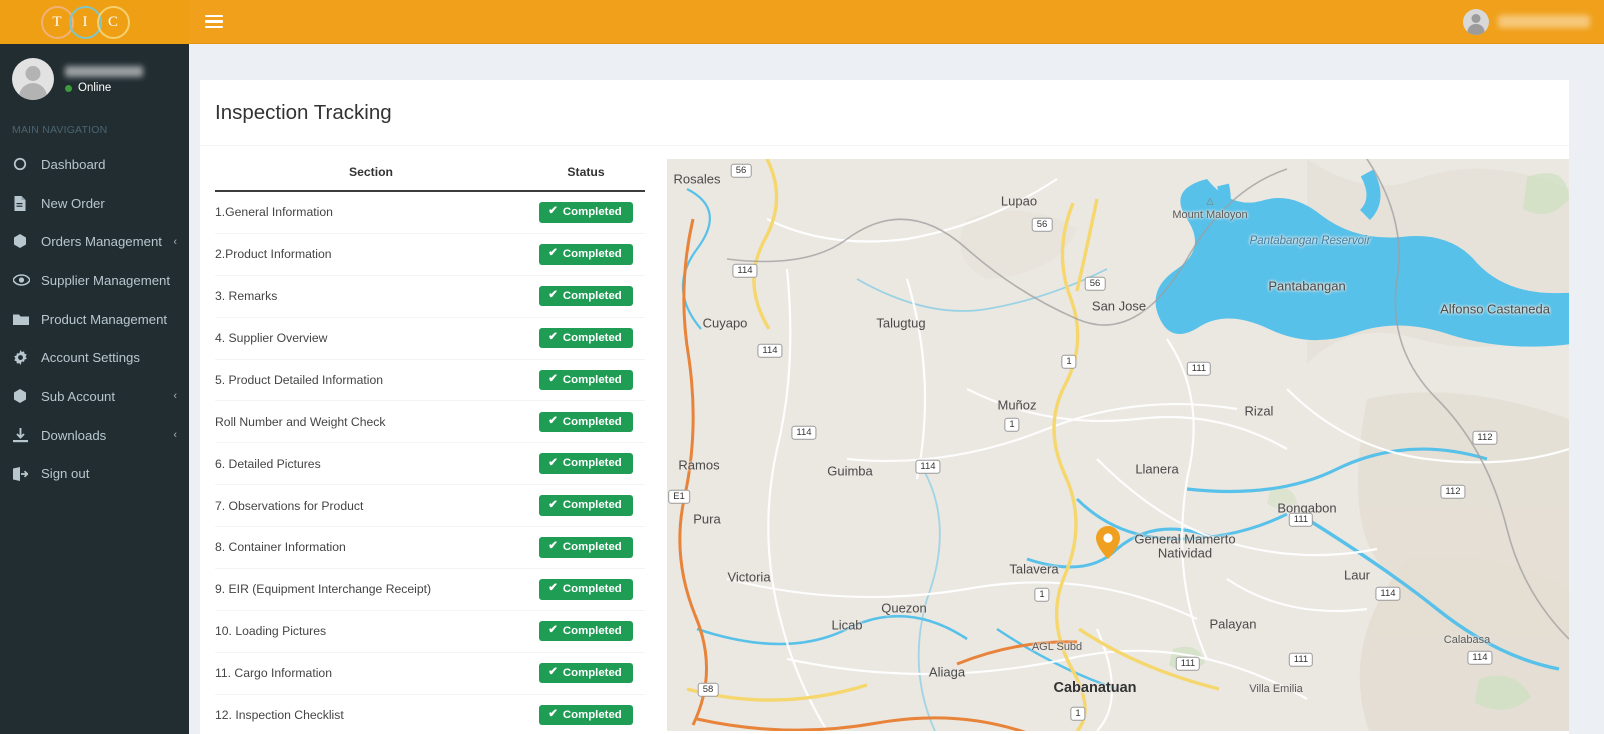 This screenshot has width=1604, height=734. I want to click on sidebar-item-account-settings: Account Settings, so click(94, 357).